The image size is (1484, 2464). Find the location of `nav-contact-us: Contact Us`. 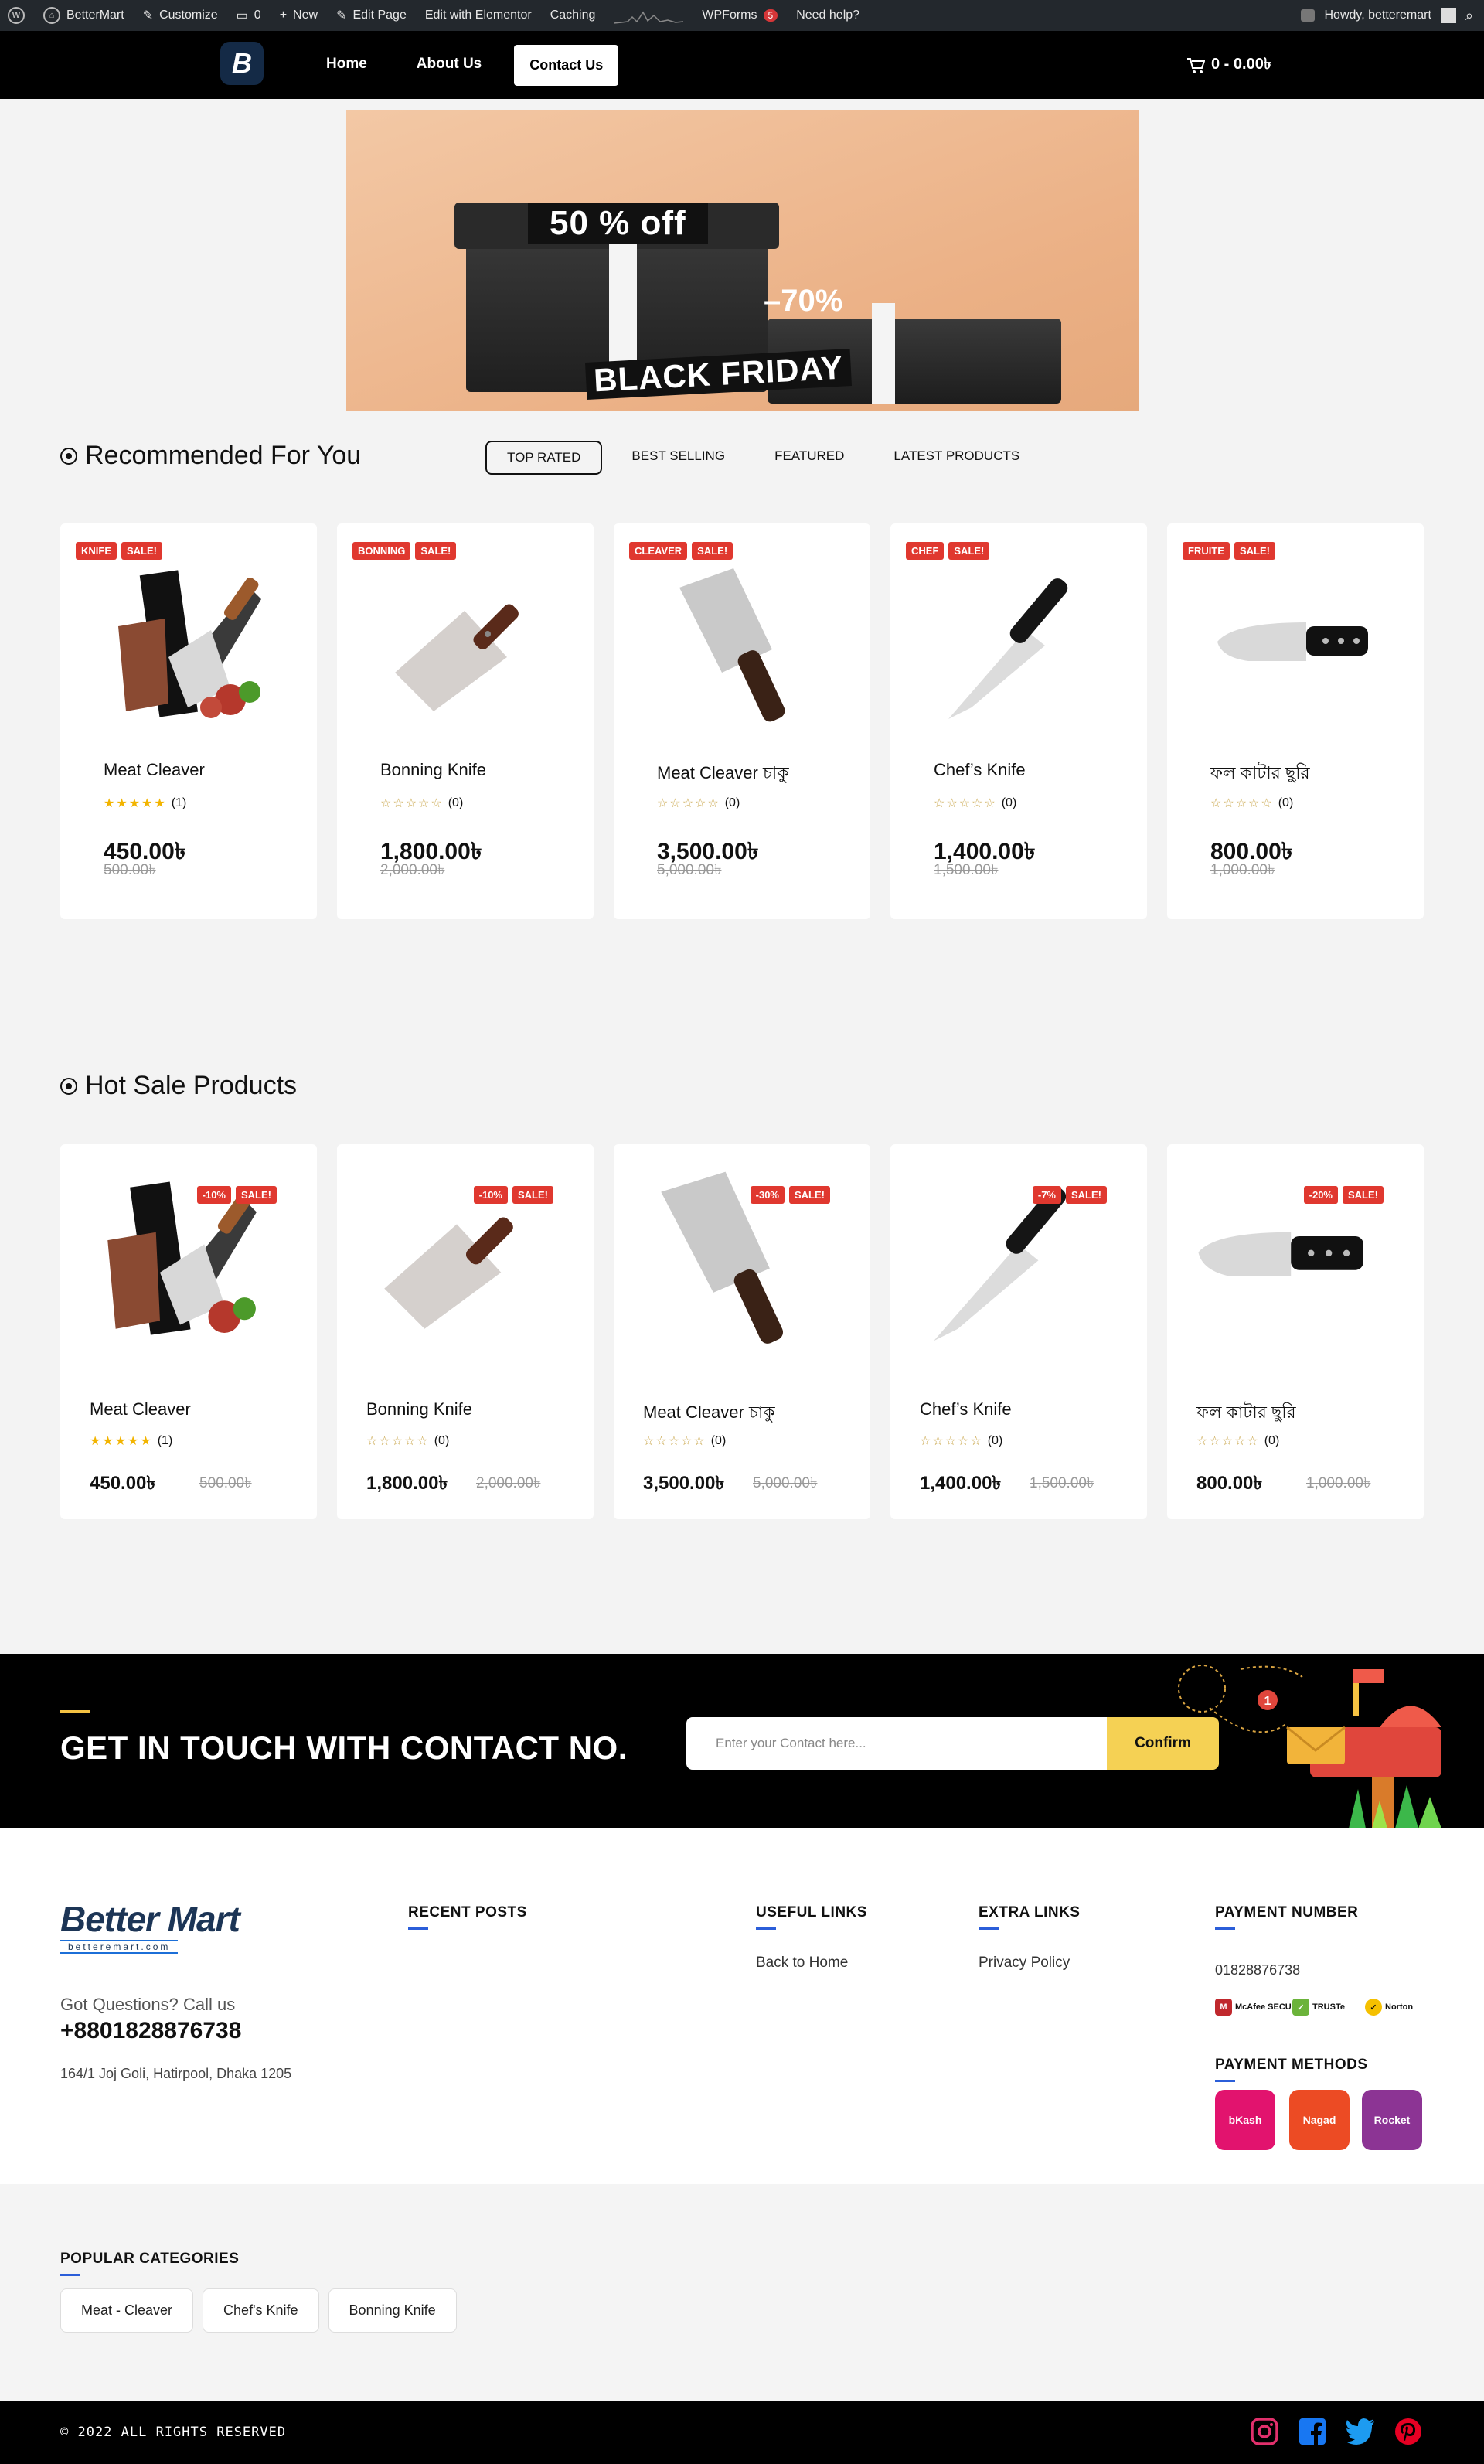

nav-contact-us: Contact Us is located at coordinates (566, 65).